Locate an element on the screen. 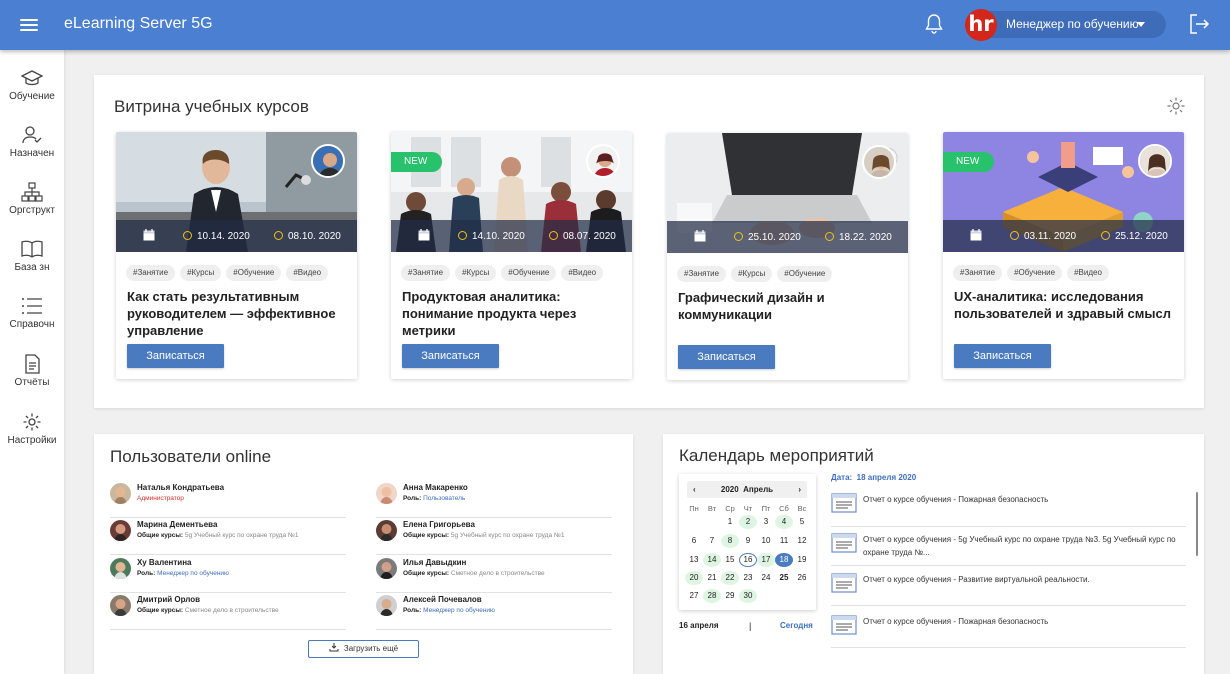 The height and width of the screenshot is (674, 1230). sidebar-item-assigned: Назначен is located at coordinates (32, 150).